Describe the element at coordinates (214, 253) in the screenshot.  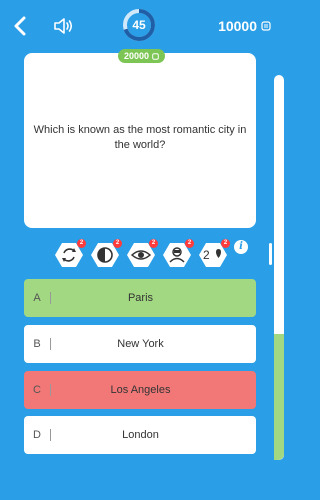
I see `lifeline-second-chance: 2 2` at that location.